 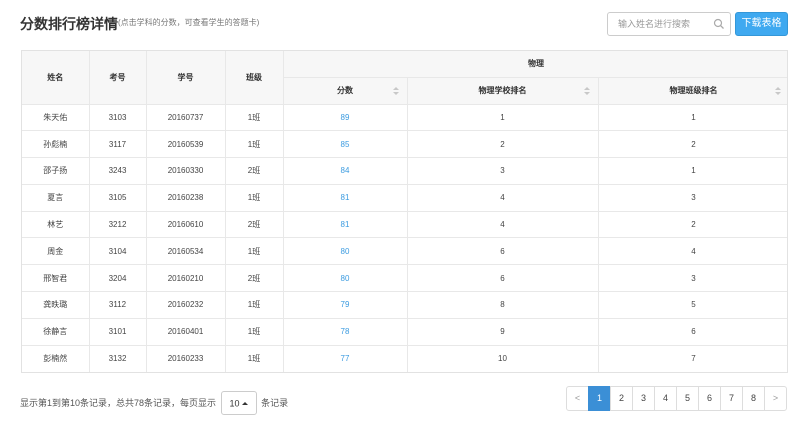 What do you see at coordinates (56, 171) in the screenshot?
I see `cell-name: 邵子扬` at bounding box center [56, 171].